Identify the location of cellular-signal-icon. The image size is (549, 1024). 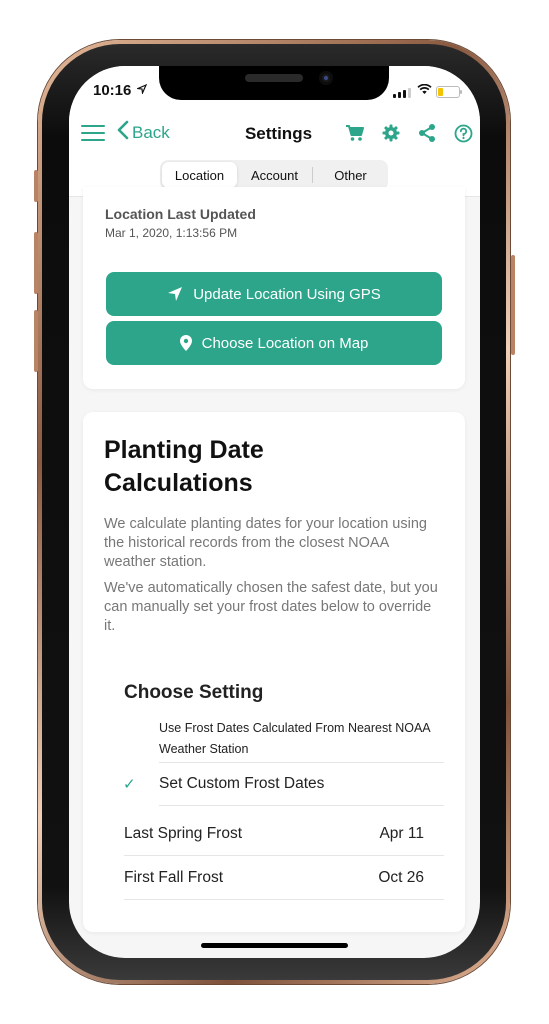
(402, 93).